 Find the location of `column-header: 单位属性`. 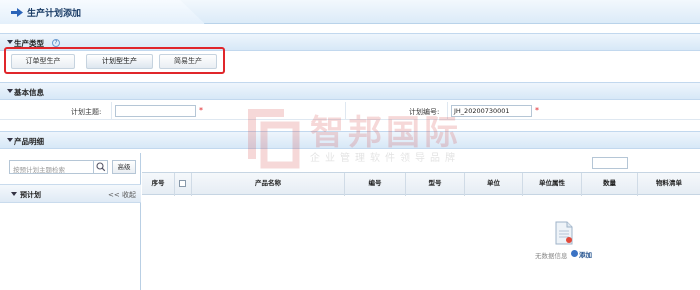

column-header: 单位属性 is located at coordinates (552, 184).